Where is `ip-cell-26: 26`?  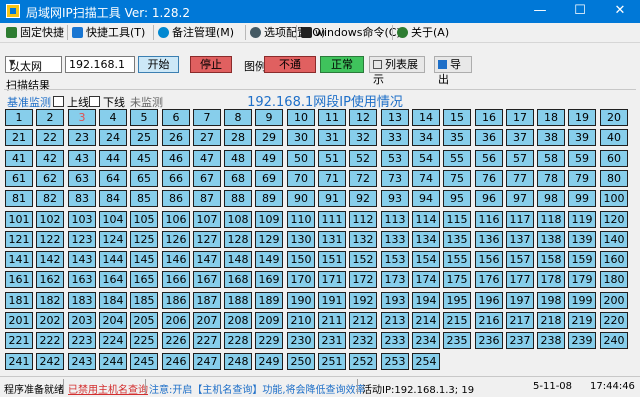 ip-cell-26: 26 is located at coordinates (176, 137).